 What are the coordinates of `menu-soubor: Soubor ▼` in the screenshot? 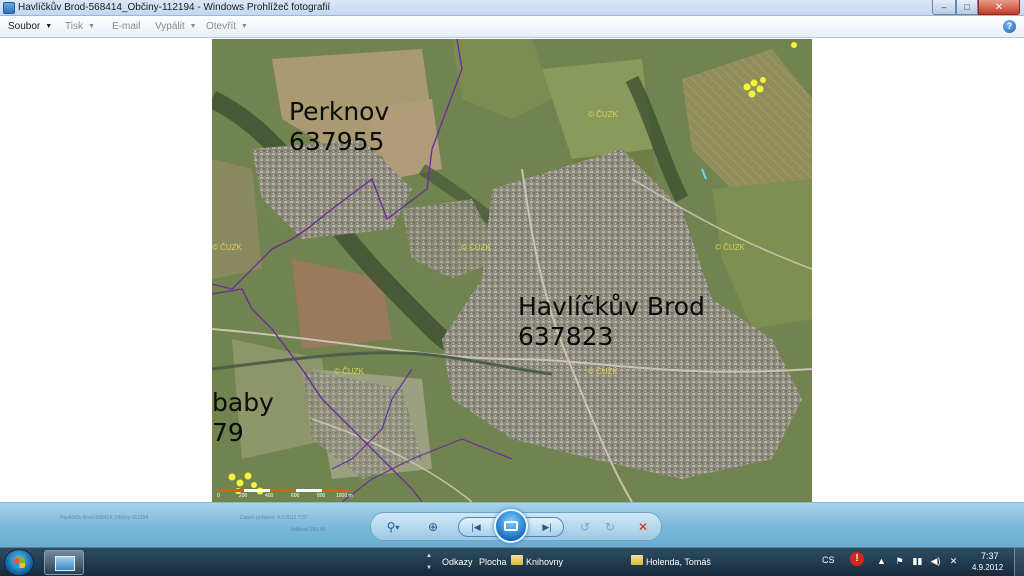 It's located at (30, 26).